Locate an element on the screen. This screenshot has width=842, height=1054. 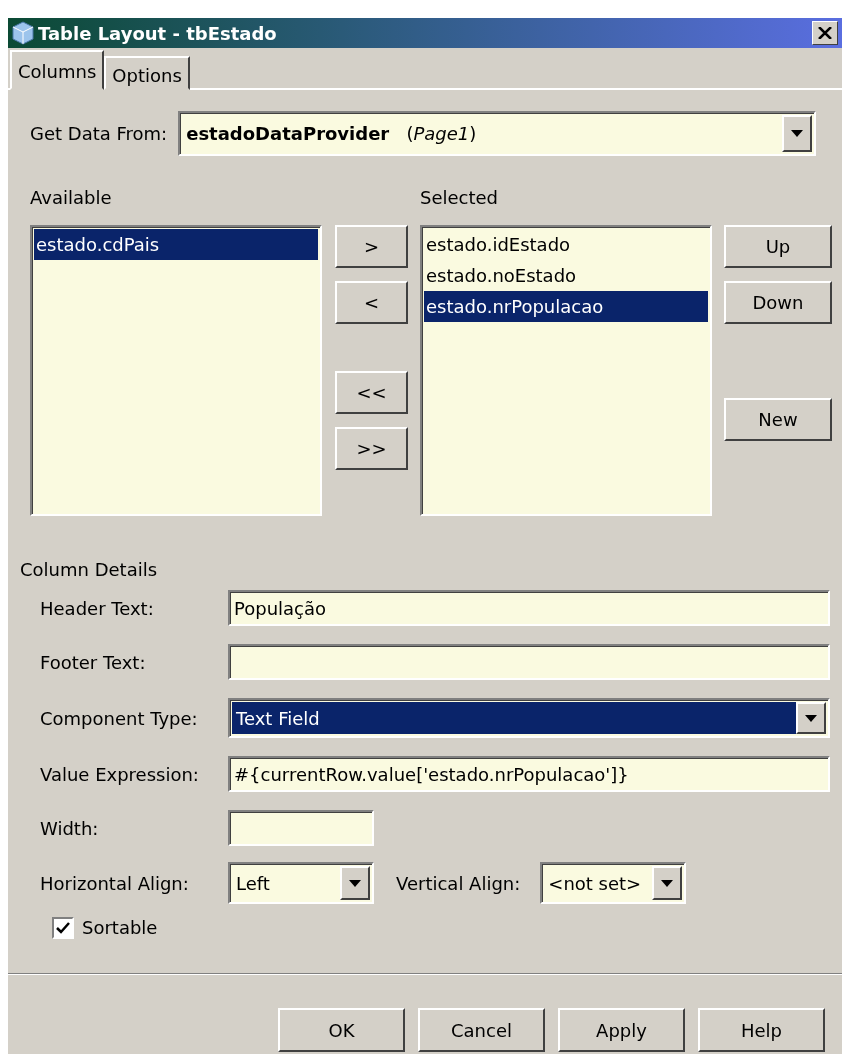
field-label: Footer Text: is located at coordinates (93, 662).